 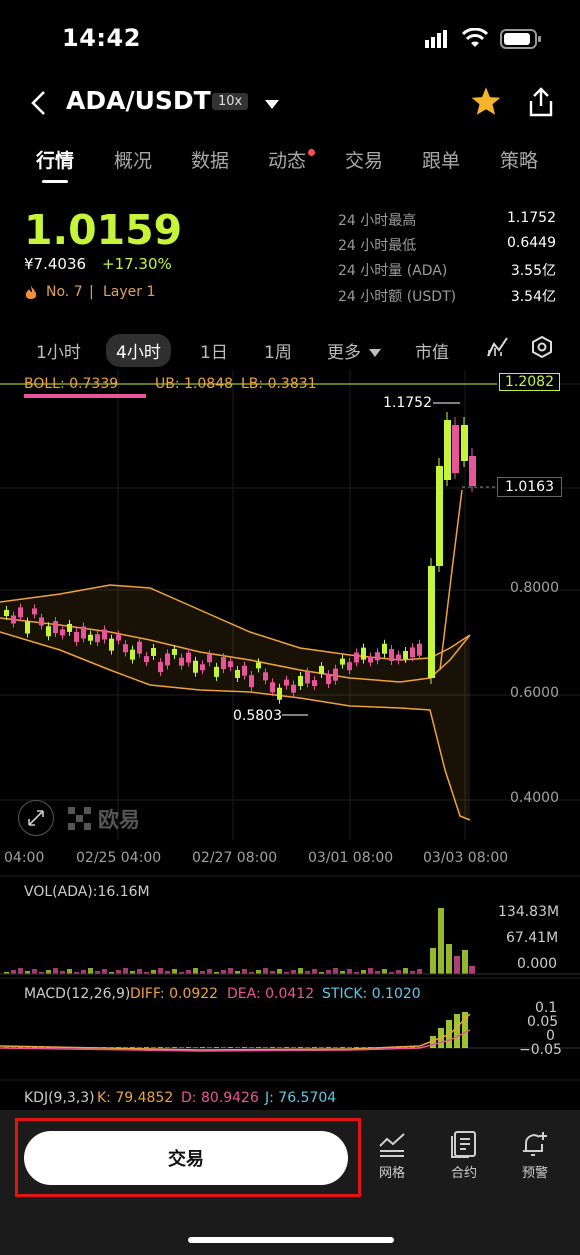 I want to click on interval-1w: 1周, so click(x=278, y=350).